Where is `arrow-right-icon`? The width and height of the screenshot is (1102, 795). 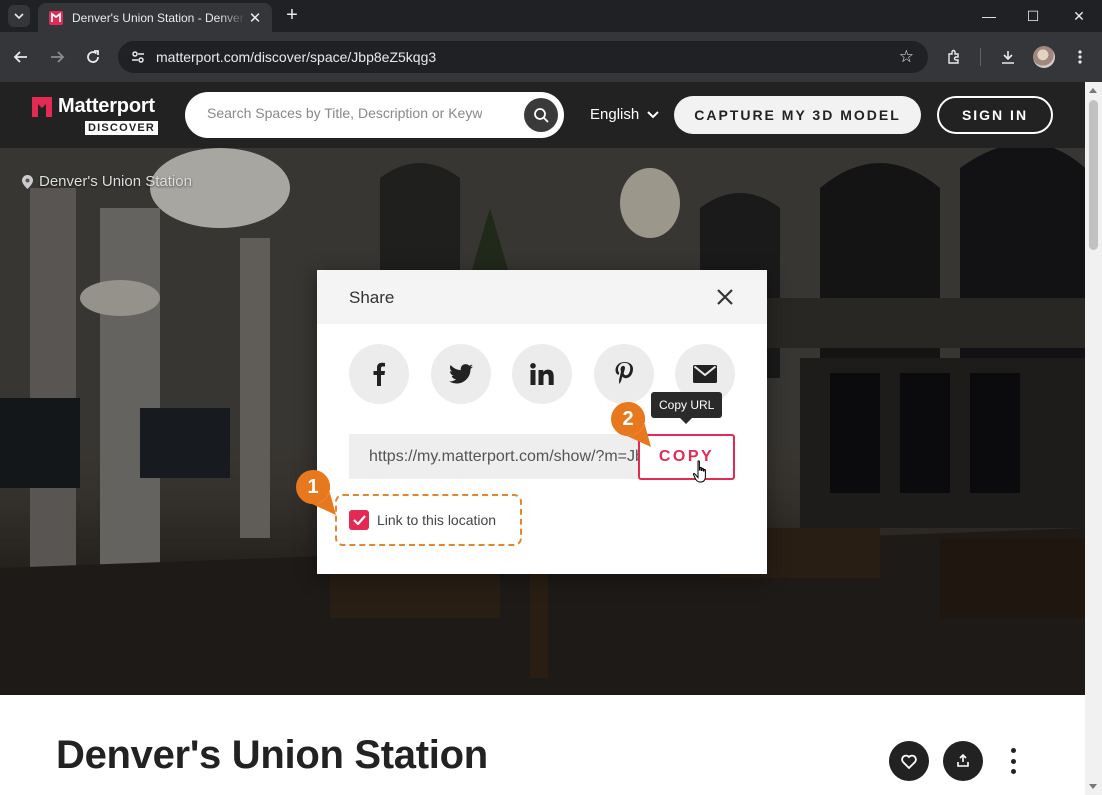 arrow-right-icon is located at coordinates (58, 57).